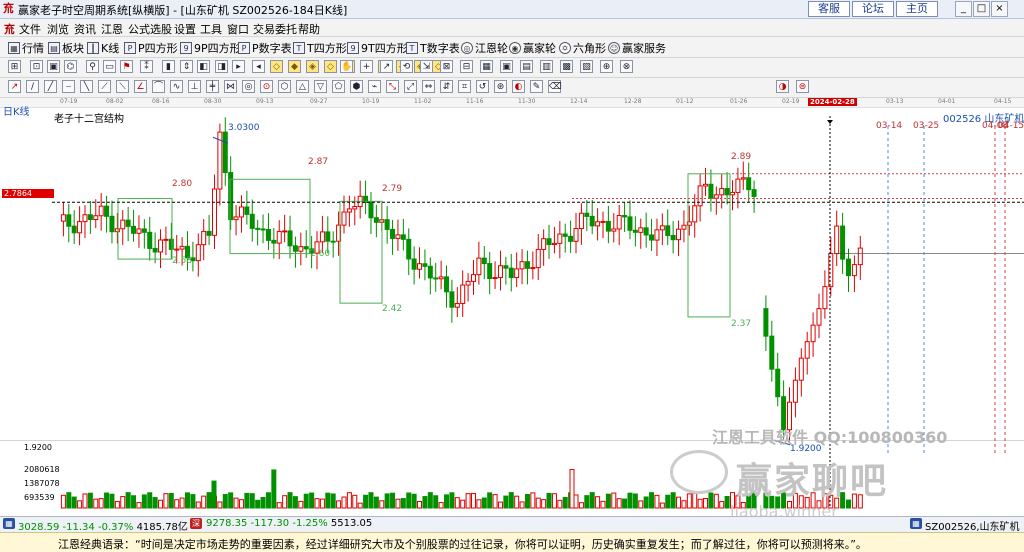 The image size is (1024, 552). What do you see at coordinates (104, 86) in the screenshot?
I see `line-tool-button: ⟋` at bounding box center [104, 86].